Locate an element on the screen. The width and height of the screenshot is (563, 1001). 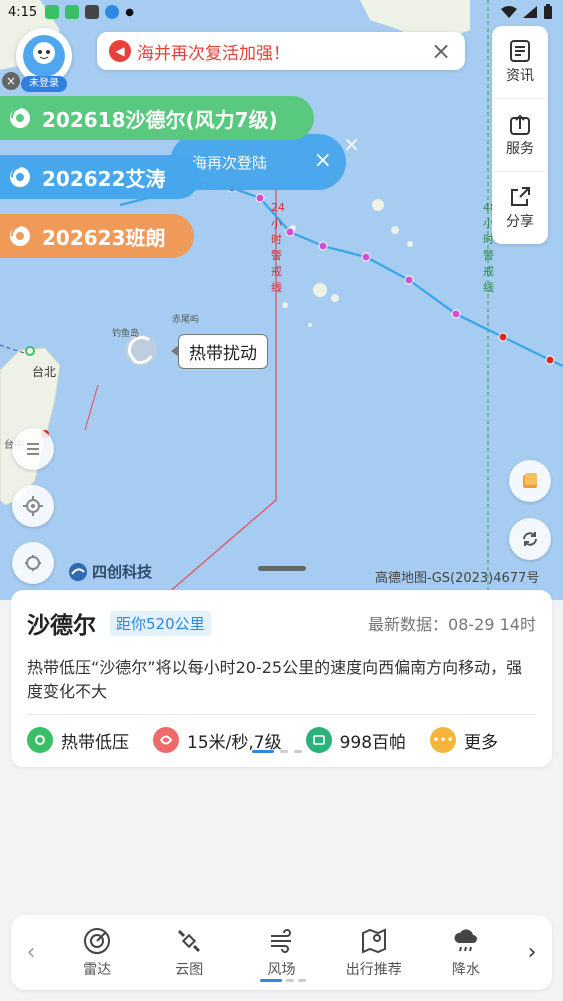
rain-cloud-icon is located at coordinates (465, 939).